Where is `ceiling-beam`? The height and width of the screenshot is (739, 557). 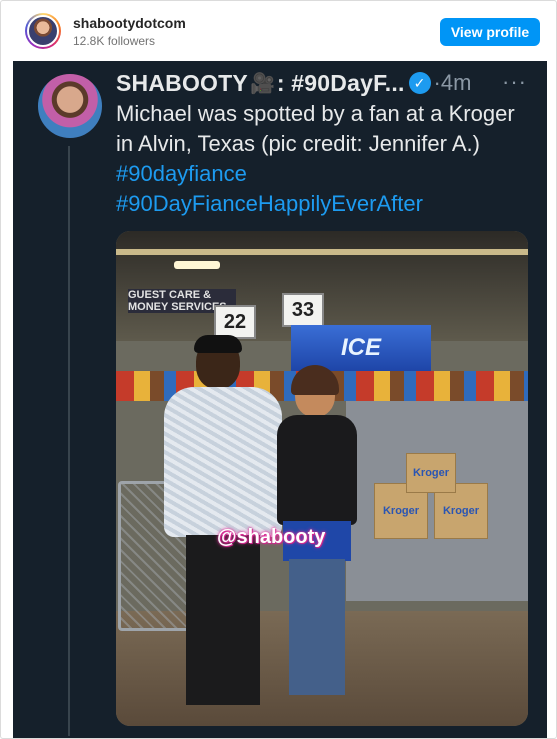
ceiling-beam is located at coordinates (322, 252).